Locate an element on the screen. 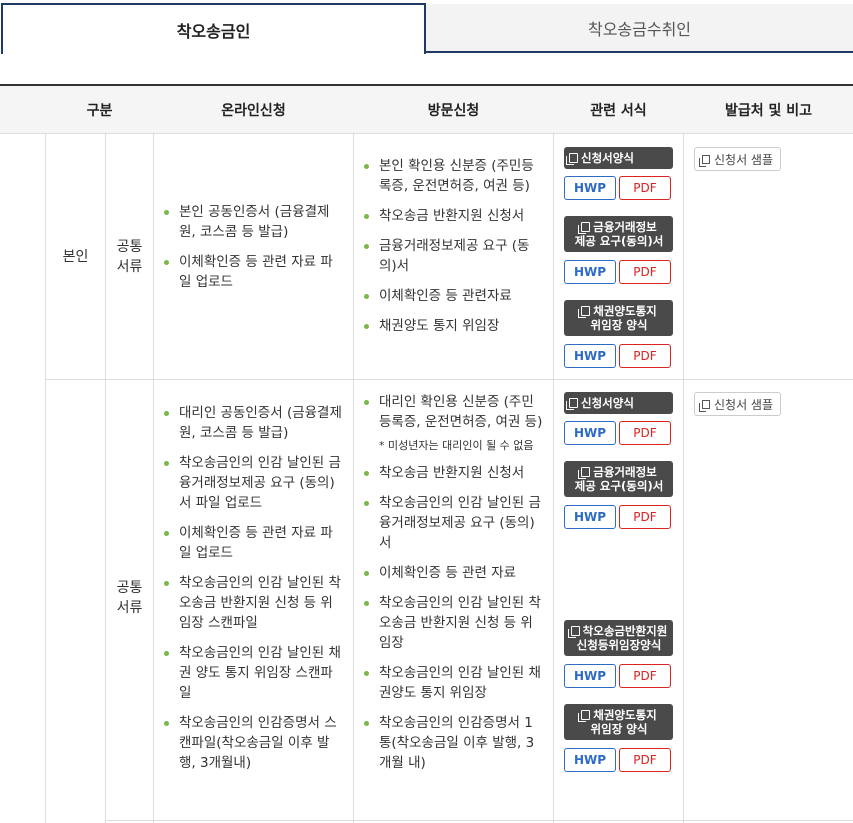 This screenshot has width=853, height=823. list-item: 대리인 공동인증서 (금융결제원, 코스콤 등 발급) is located at coordinates (254, 423).